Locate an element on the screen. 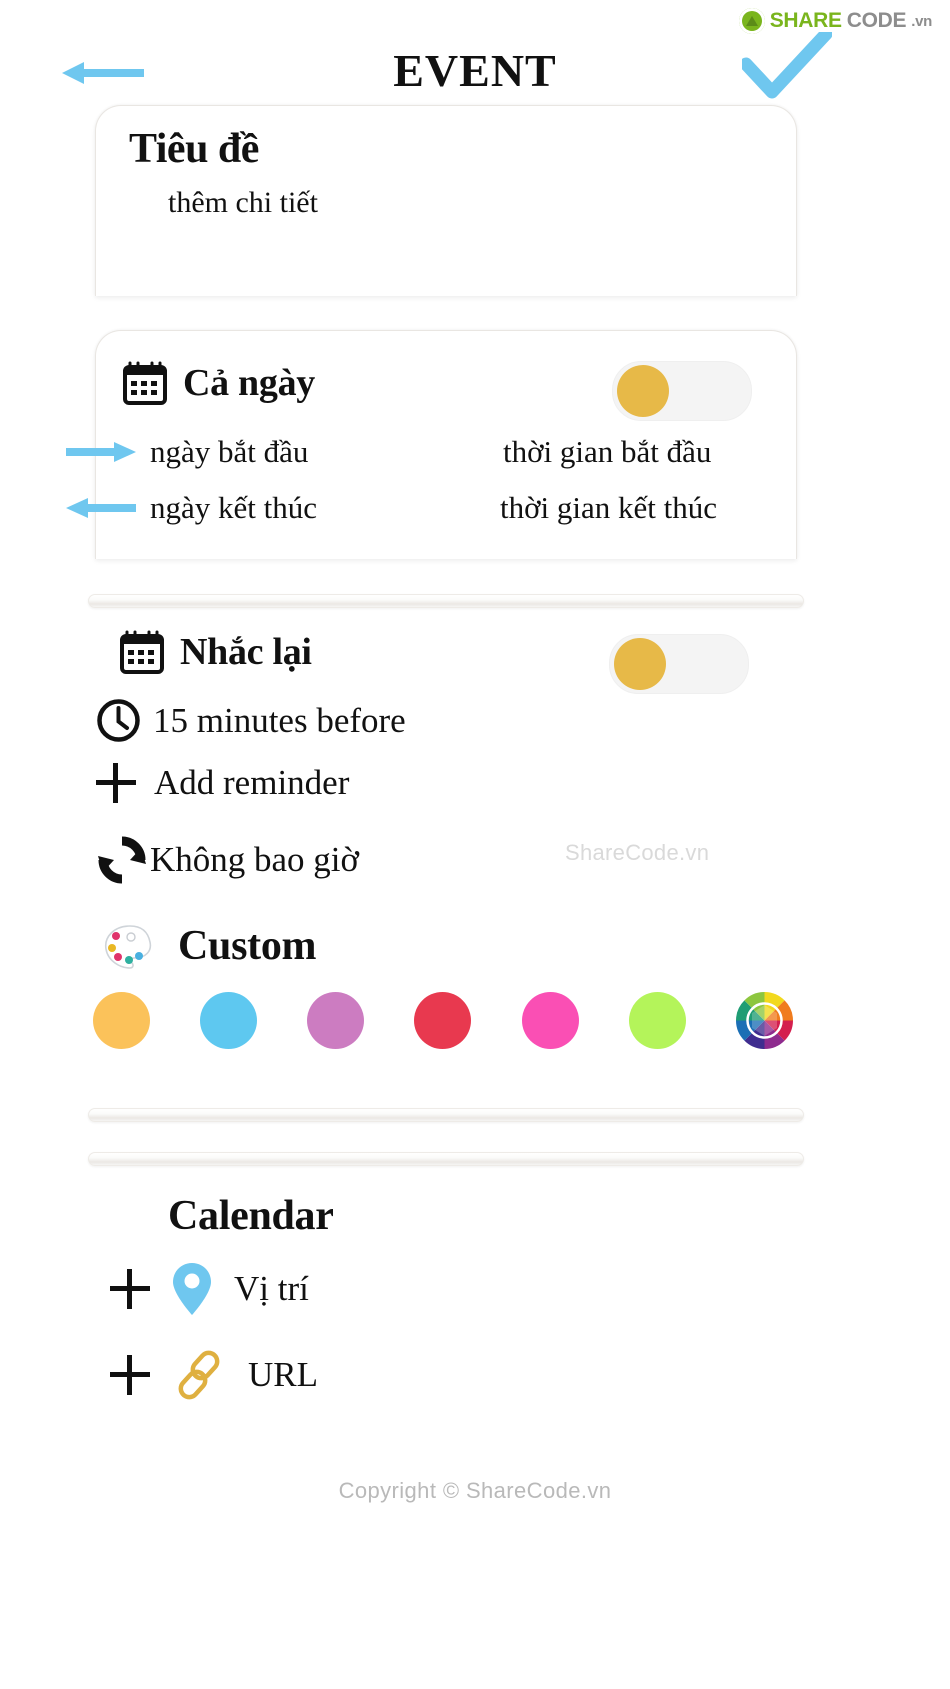  repeat-icon is located at coordinates (122, 860).